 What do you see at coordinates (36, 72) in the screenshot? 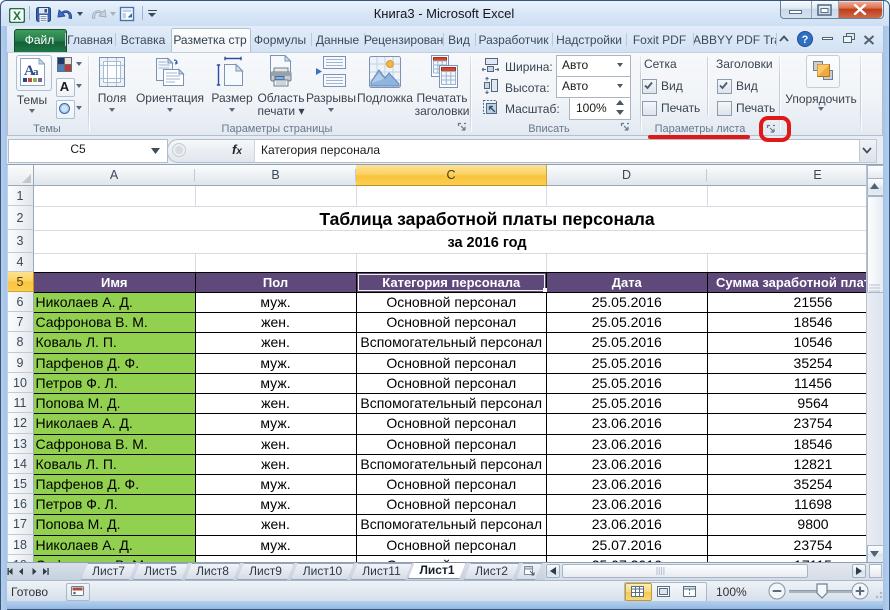
I see `svg-text: a` at bounding box center [36, 72].